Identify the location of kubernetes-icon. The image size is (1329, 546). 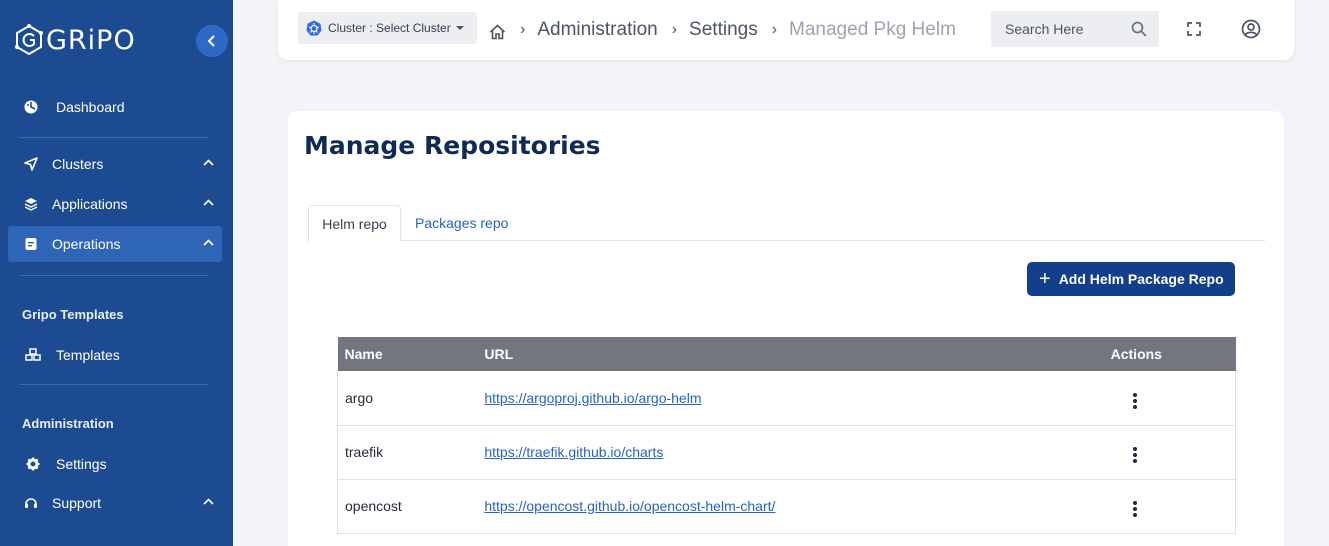
(314, 28).